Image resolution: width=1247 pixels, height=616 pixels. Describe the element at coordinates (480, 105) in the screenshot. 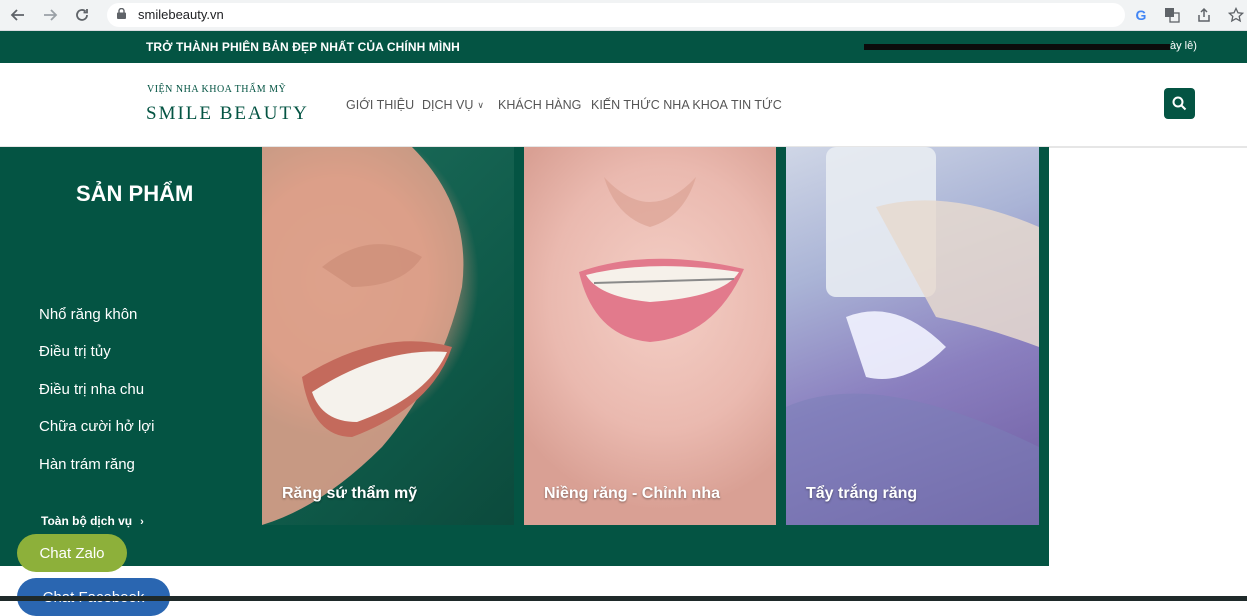

I see `chevron-down-icon: ∨` at that location.